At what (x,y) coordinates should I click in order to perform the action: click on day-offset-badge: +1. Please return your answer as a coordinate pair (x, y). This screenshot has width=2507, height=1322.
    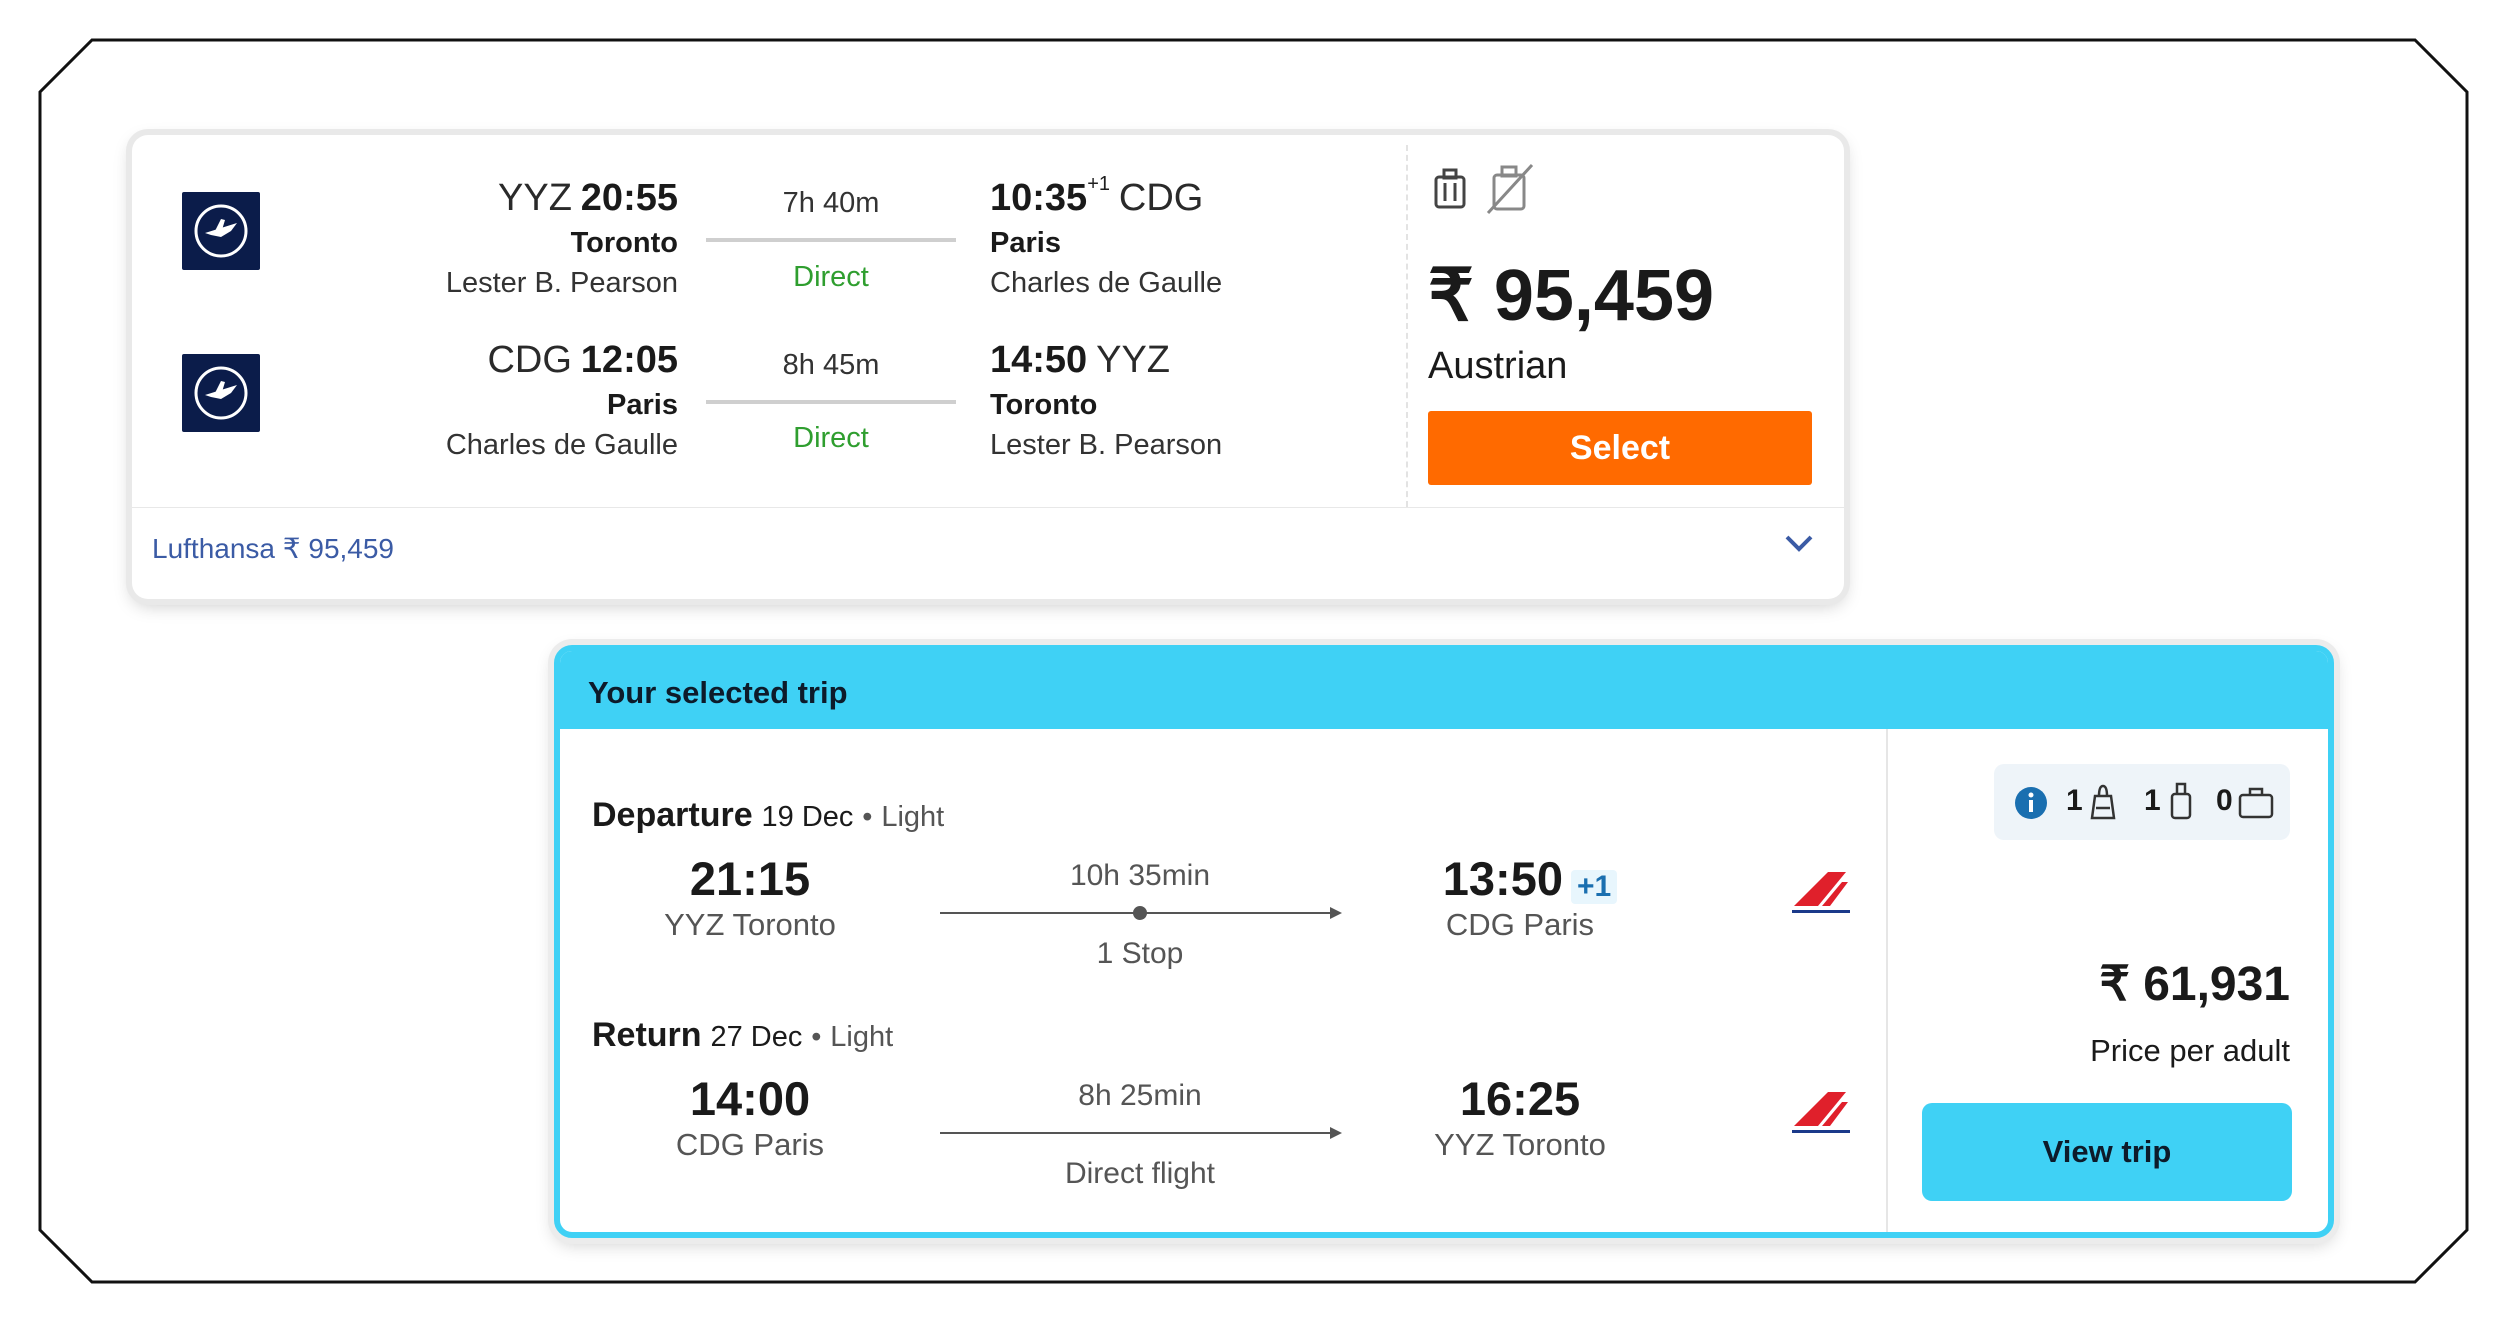
    Looking at the image, I should click on (1594, 886).